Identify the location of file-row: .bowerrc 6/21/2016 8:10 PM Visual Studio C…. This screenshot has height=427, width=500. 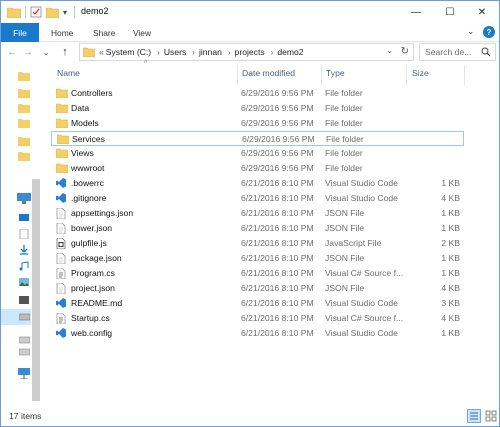
(257, 183).